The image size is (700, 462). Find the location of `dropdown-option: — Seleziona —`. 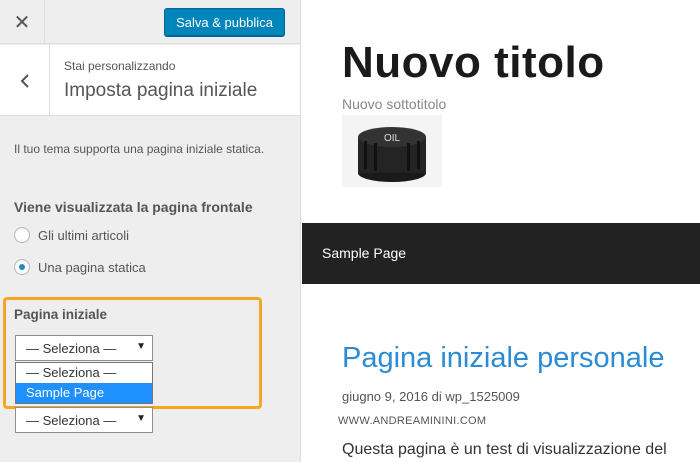

dropdown-option: — Seleziona — is located at coordinates (84, 373).